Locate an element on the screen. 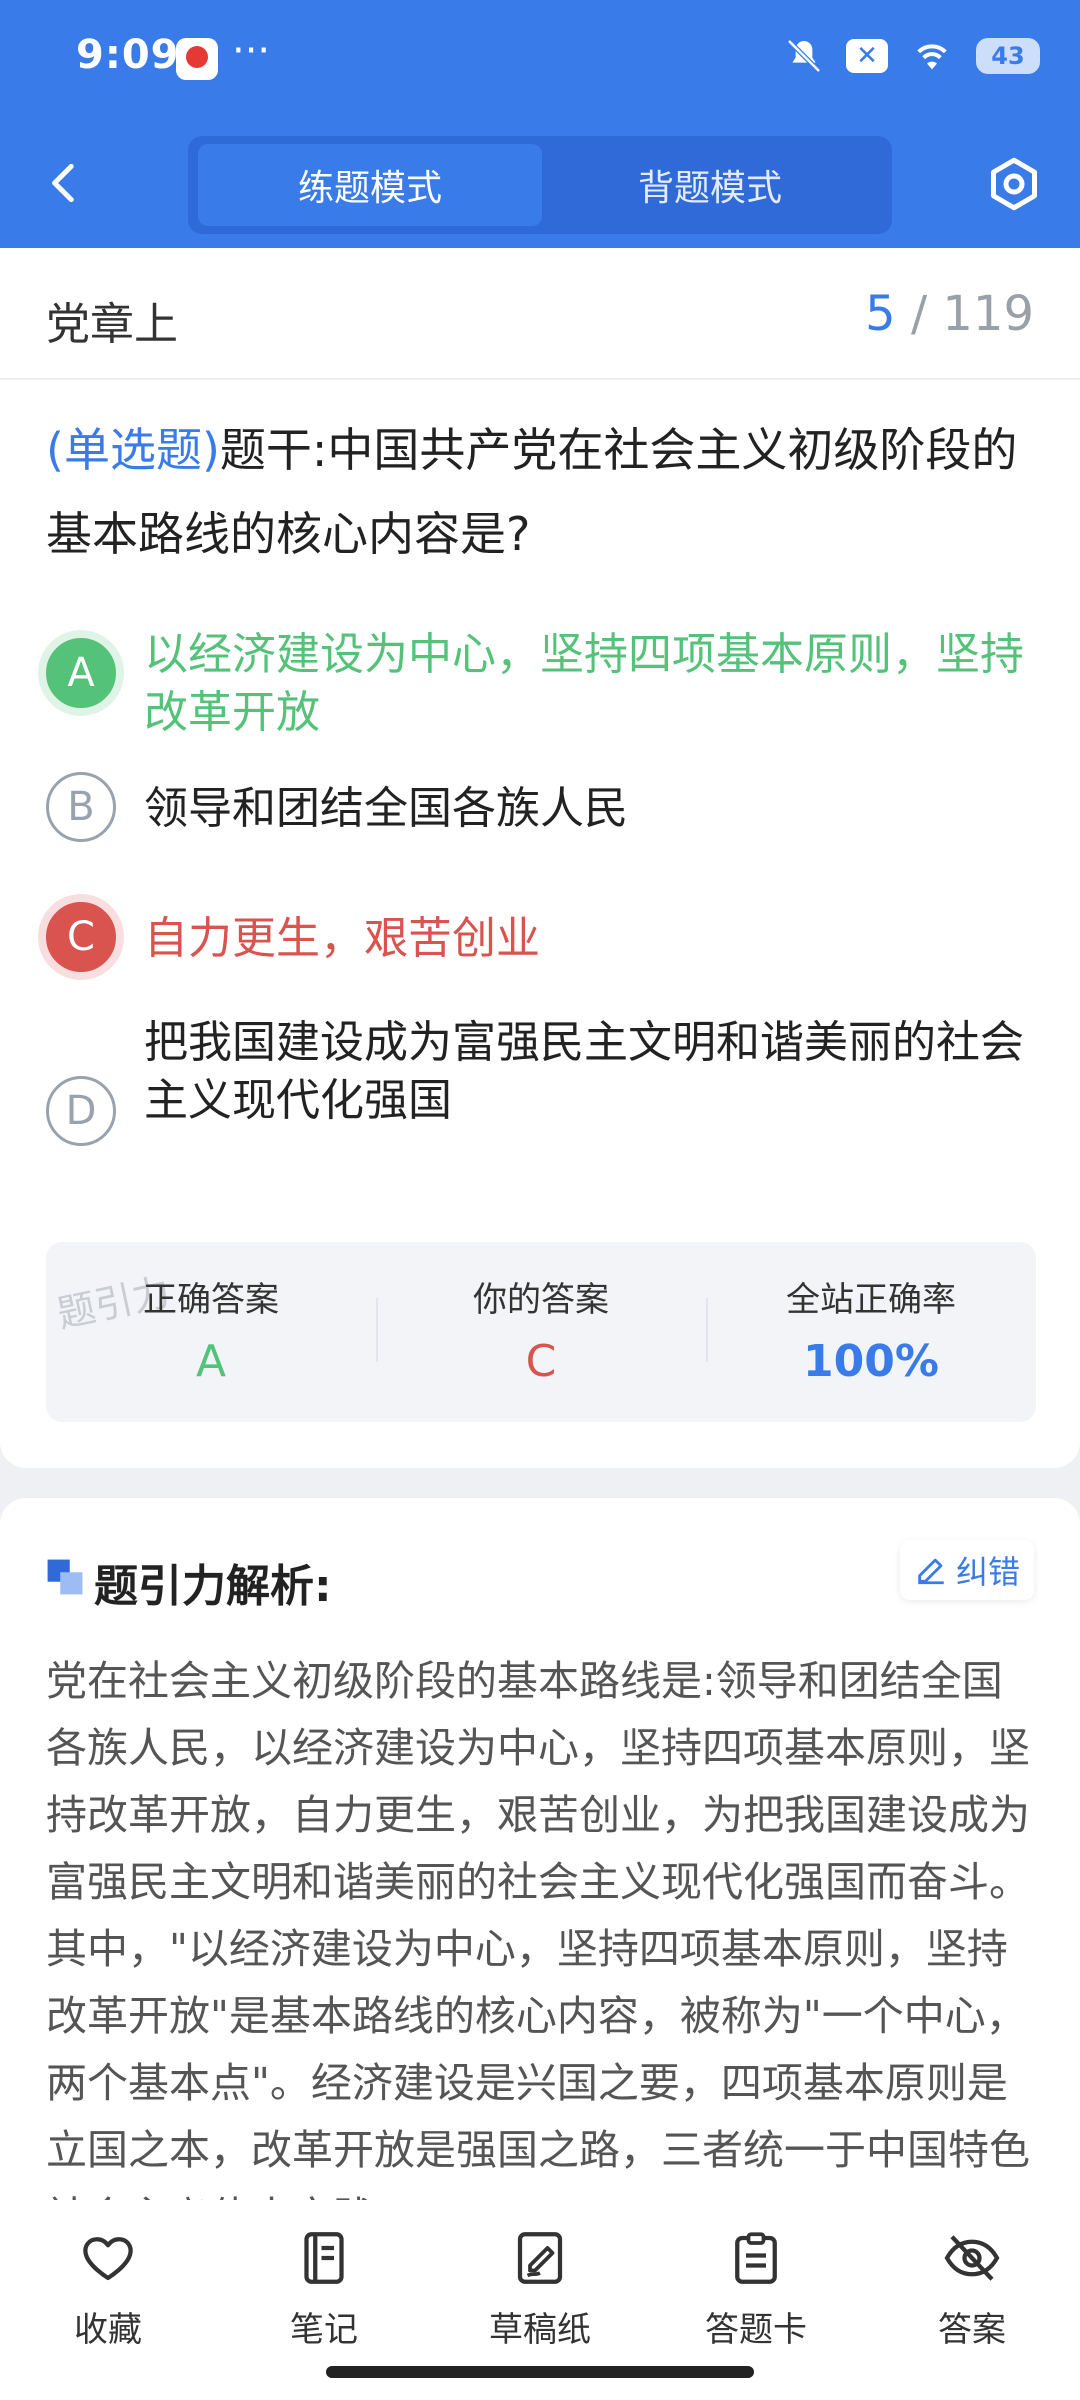 Image resolution: width=1080 pixels, height=2400 pixels. stat-your-answer: 你的答案 C is located at coordinates (541, 1332).